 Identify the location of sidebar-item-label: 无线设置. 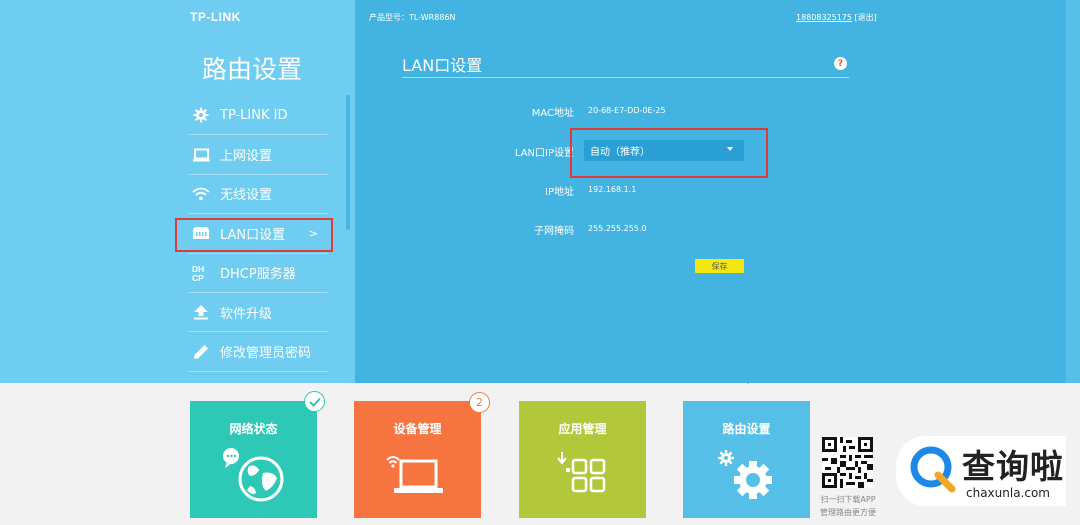
(246, 196).